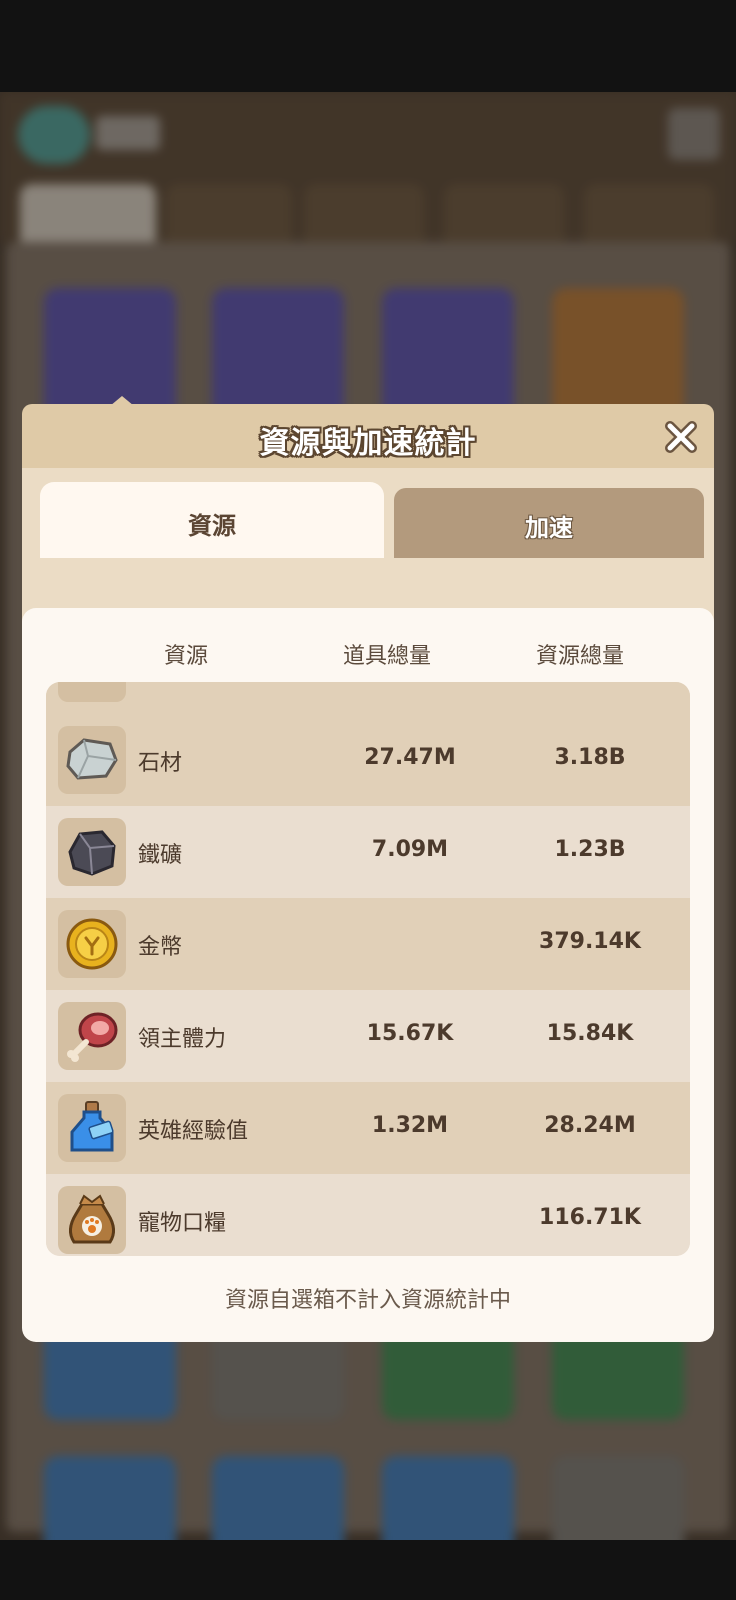 The height and width of the screenshot is (1600, 736). Describe the element at coordinates (590, 1125) in the screenshot. I see `resource-total-value: 28.24M` at that location.